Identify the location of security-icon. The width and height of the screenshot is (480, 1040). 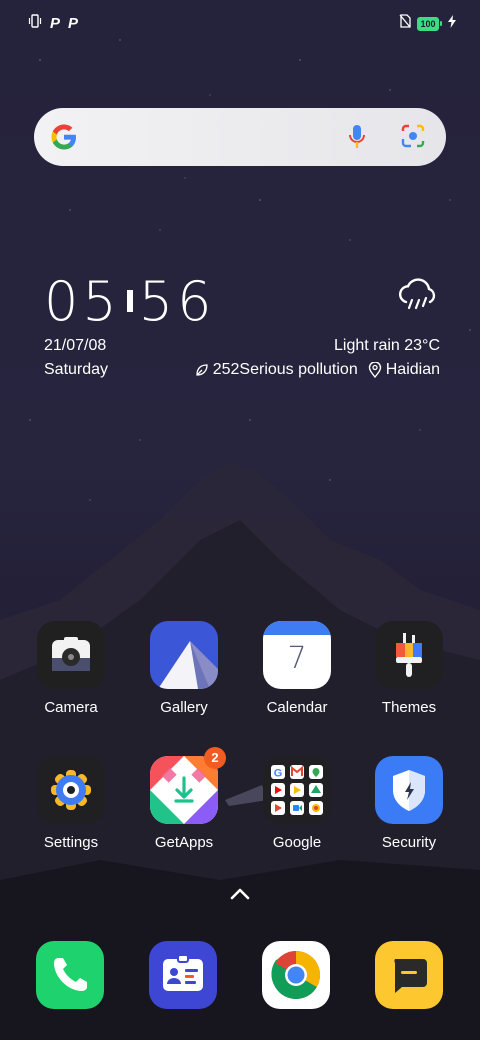
(409, 790).